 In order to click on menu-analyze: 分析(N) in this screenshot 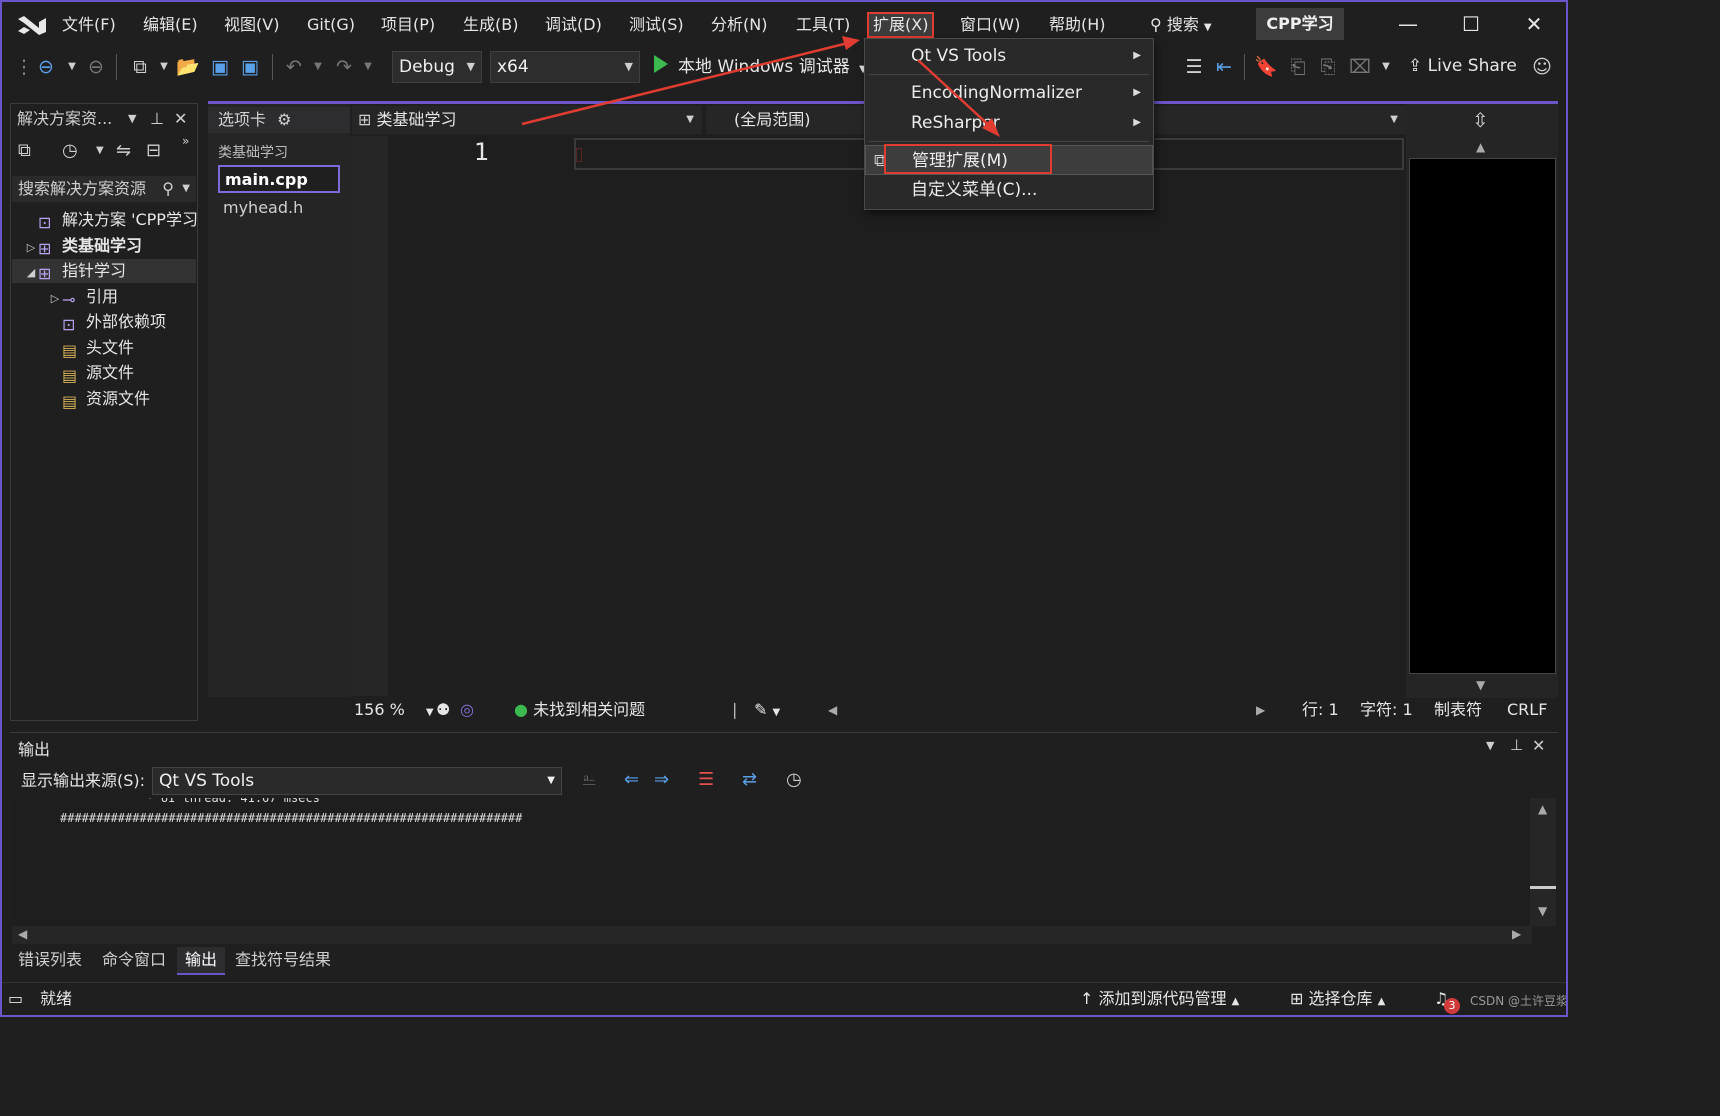, I will do `click(739, 25)`.